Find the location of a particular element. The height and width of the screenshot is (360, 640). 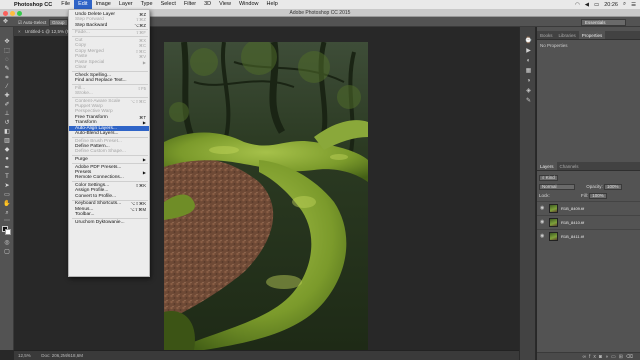

healing-brush-tool-icon: ✚ is located at coordinates (7, 96).